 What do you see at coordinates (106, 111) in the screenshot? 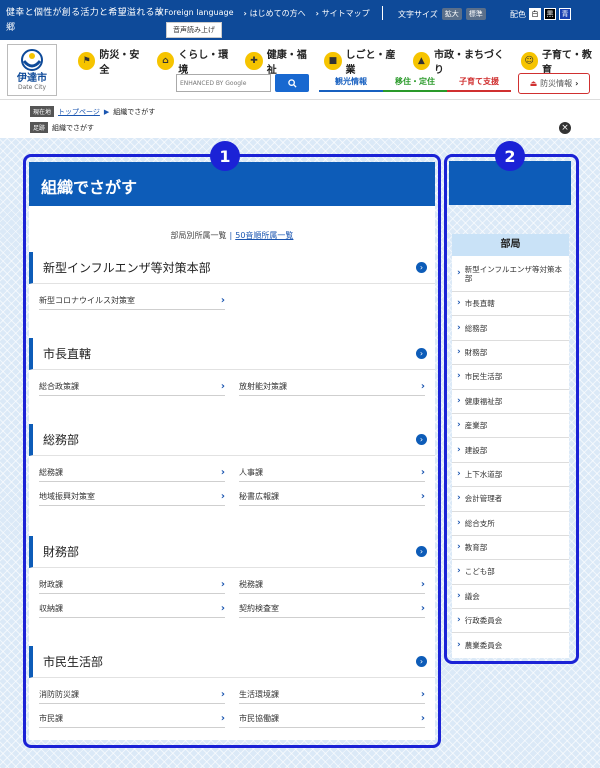
I see `breadcrumb-arrow-icon: ▶` at bounding box center [106, 111].